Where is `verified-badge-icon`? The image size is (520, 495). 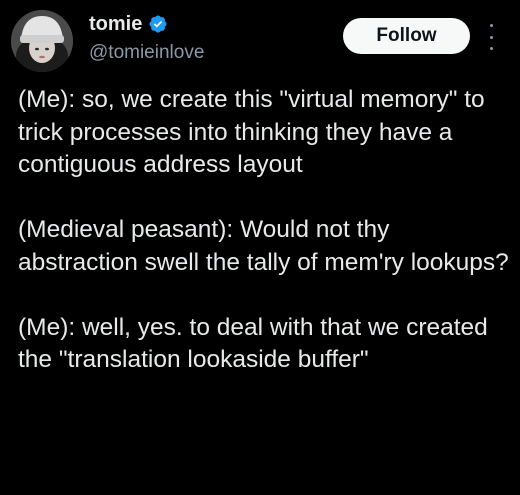 verified-badge-icon is located at coordinates (158, 24).